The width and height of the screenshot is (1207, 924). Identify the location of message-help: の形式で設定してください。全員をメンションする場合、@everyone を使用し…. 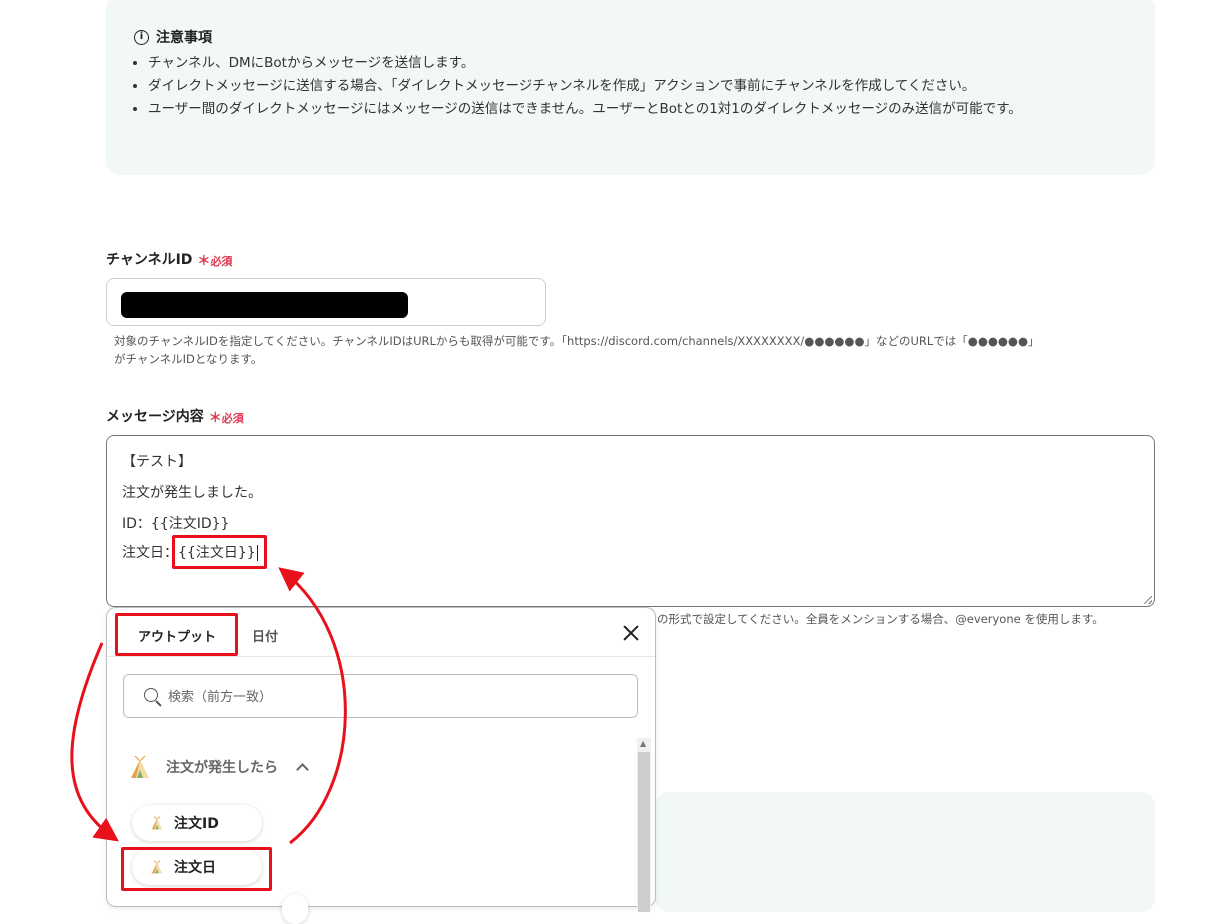
(880, 619).